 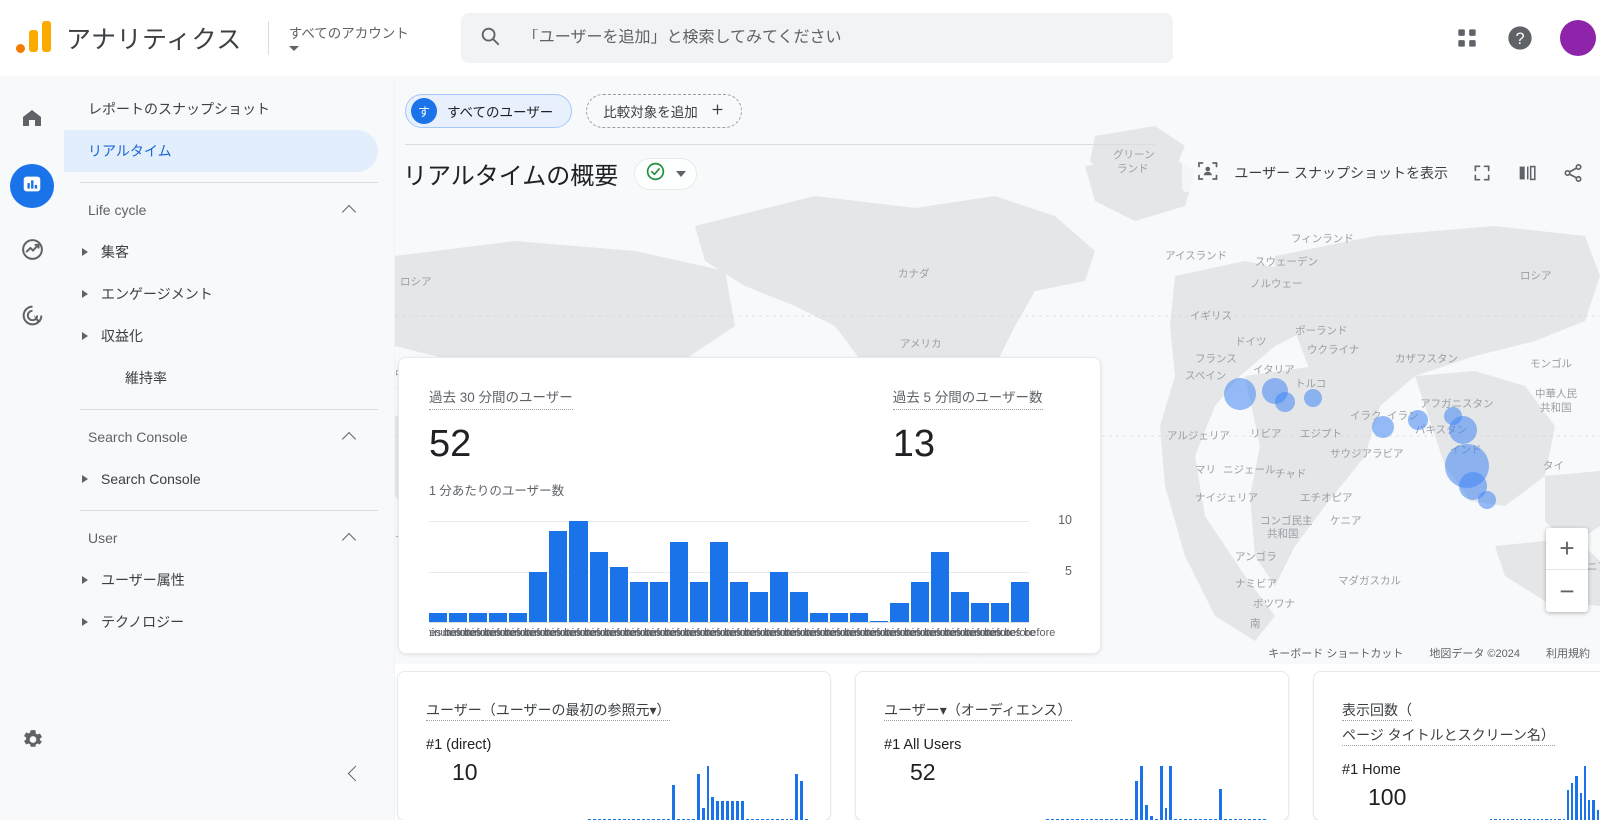 I want to click on summary-card-rank: #1 All Users, so click(x=923, y=745).